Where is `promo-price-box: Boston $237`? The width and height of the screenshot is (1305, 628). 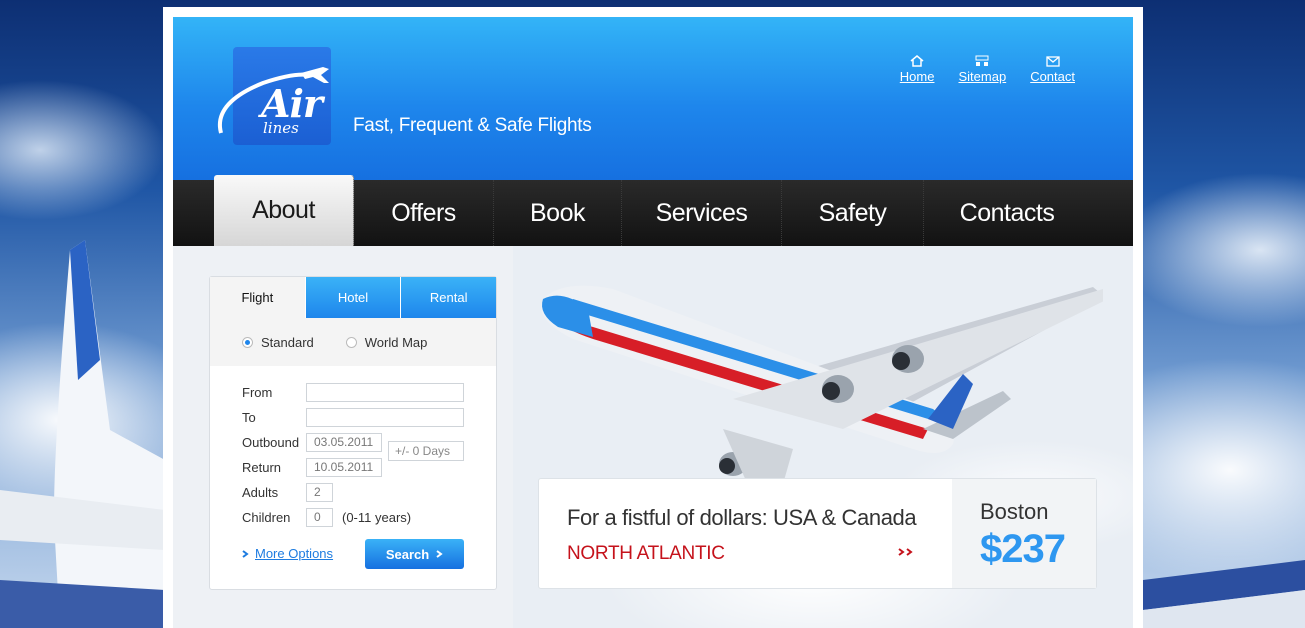 promo-price-box: Boston $237 is located at coordinates (1024, 533).